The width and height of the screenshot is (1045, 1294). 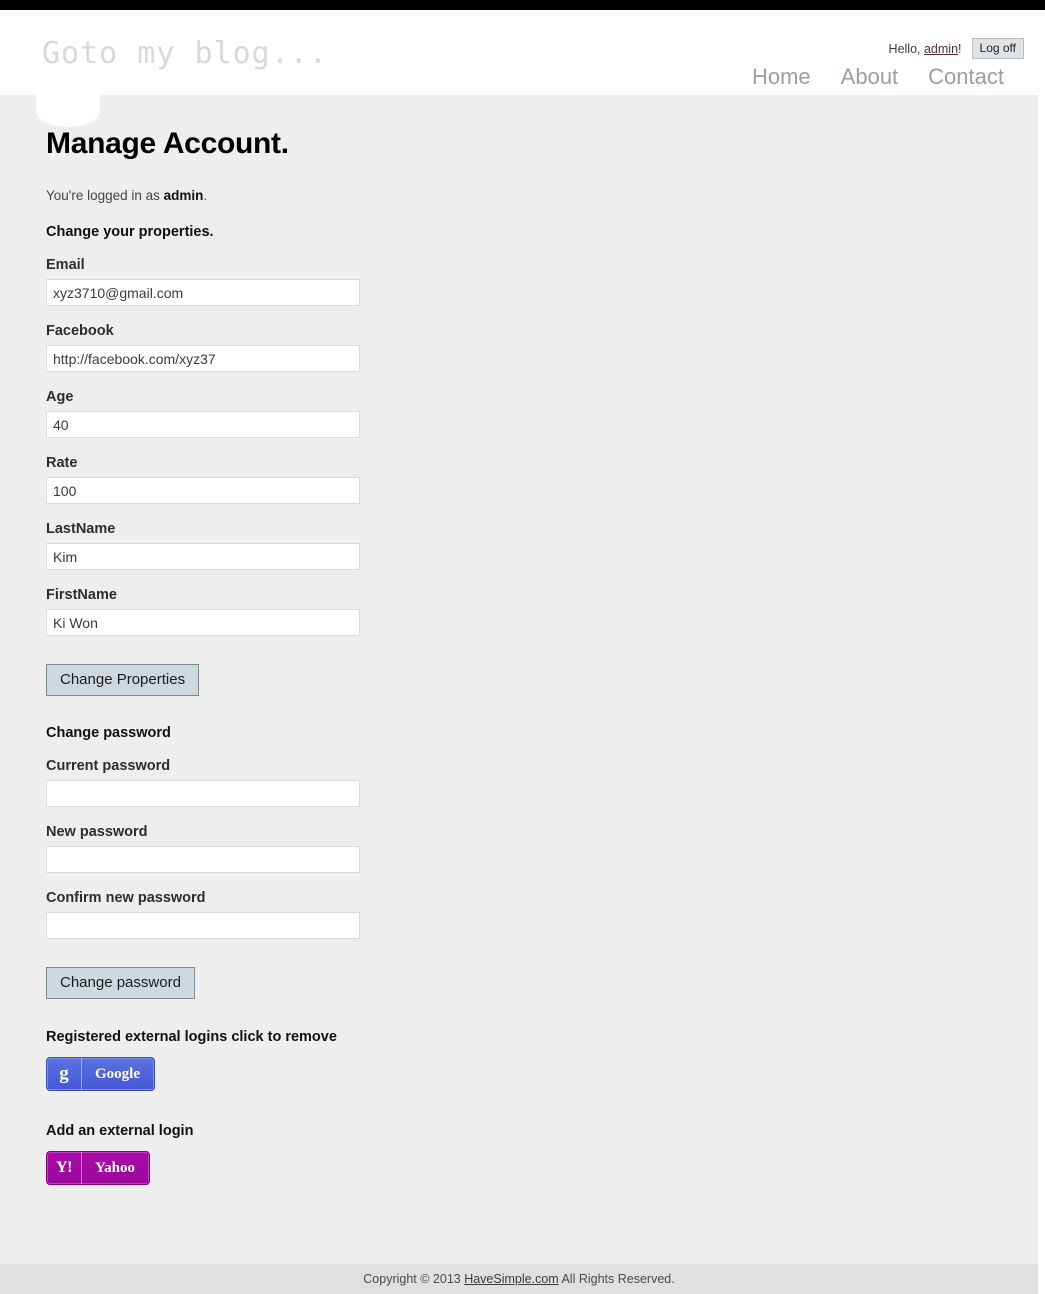 What do you see at coordinates (126, 898) in the screenshot?
I see `label-confirm-password: Confirm new password` at bounding box center [126, 898].